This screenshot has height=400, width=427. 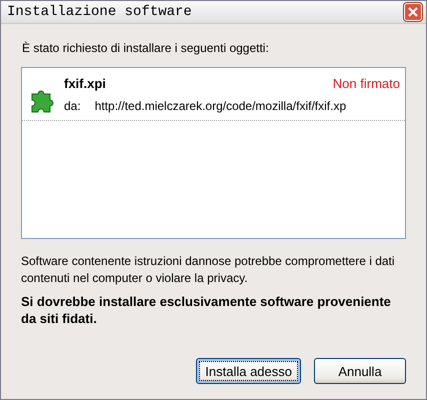 I want to click on close-icon, so click(x=413, y=12).